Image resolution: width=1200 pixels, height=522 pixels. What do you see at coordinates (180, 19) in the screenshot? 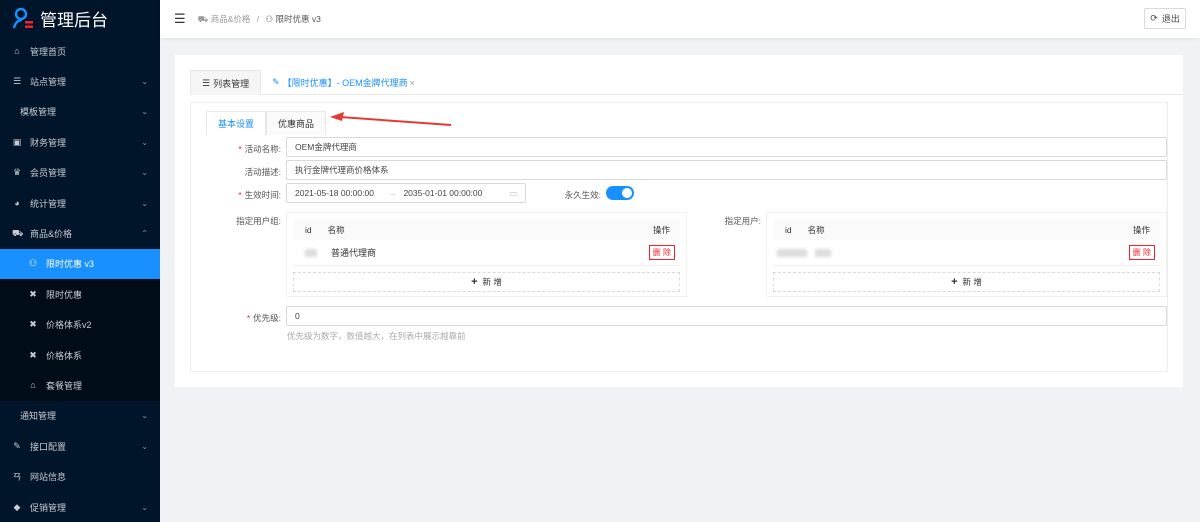
I see `menu-fold-icon: ☰` at bounding box center [180, 19].